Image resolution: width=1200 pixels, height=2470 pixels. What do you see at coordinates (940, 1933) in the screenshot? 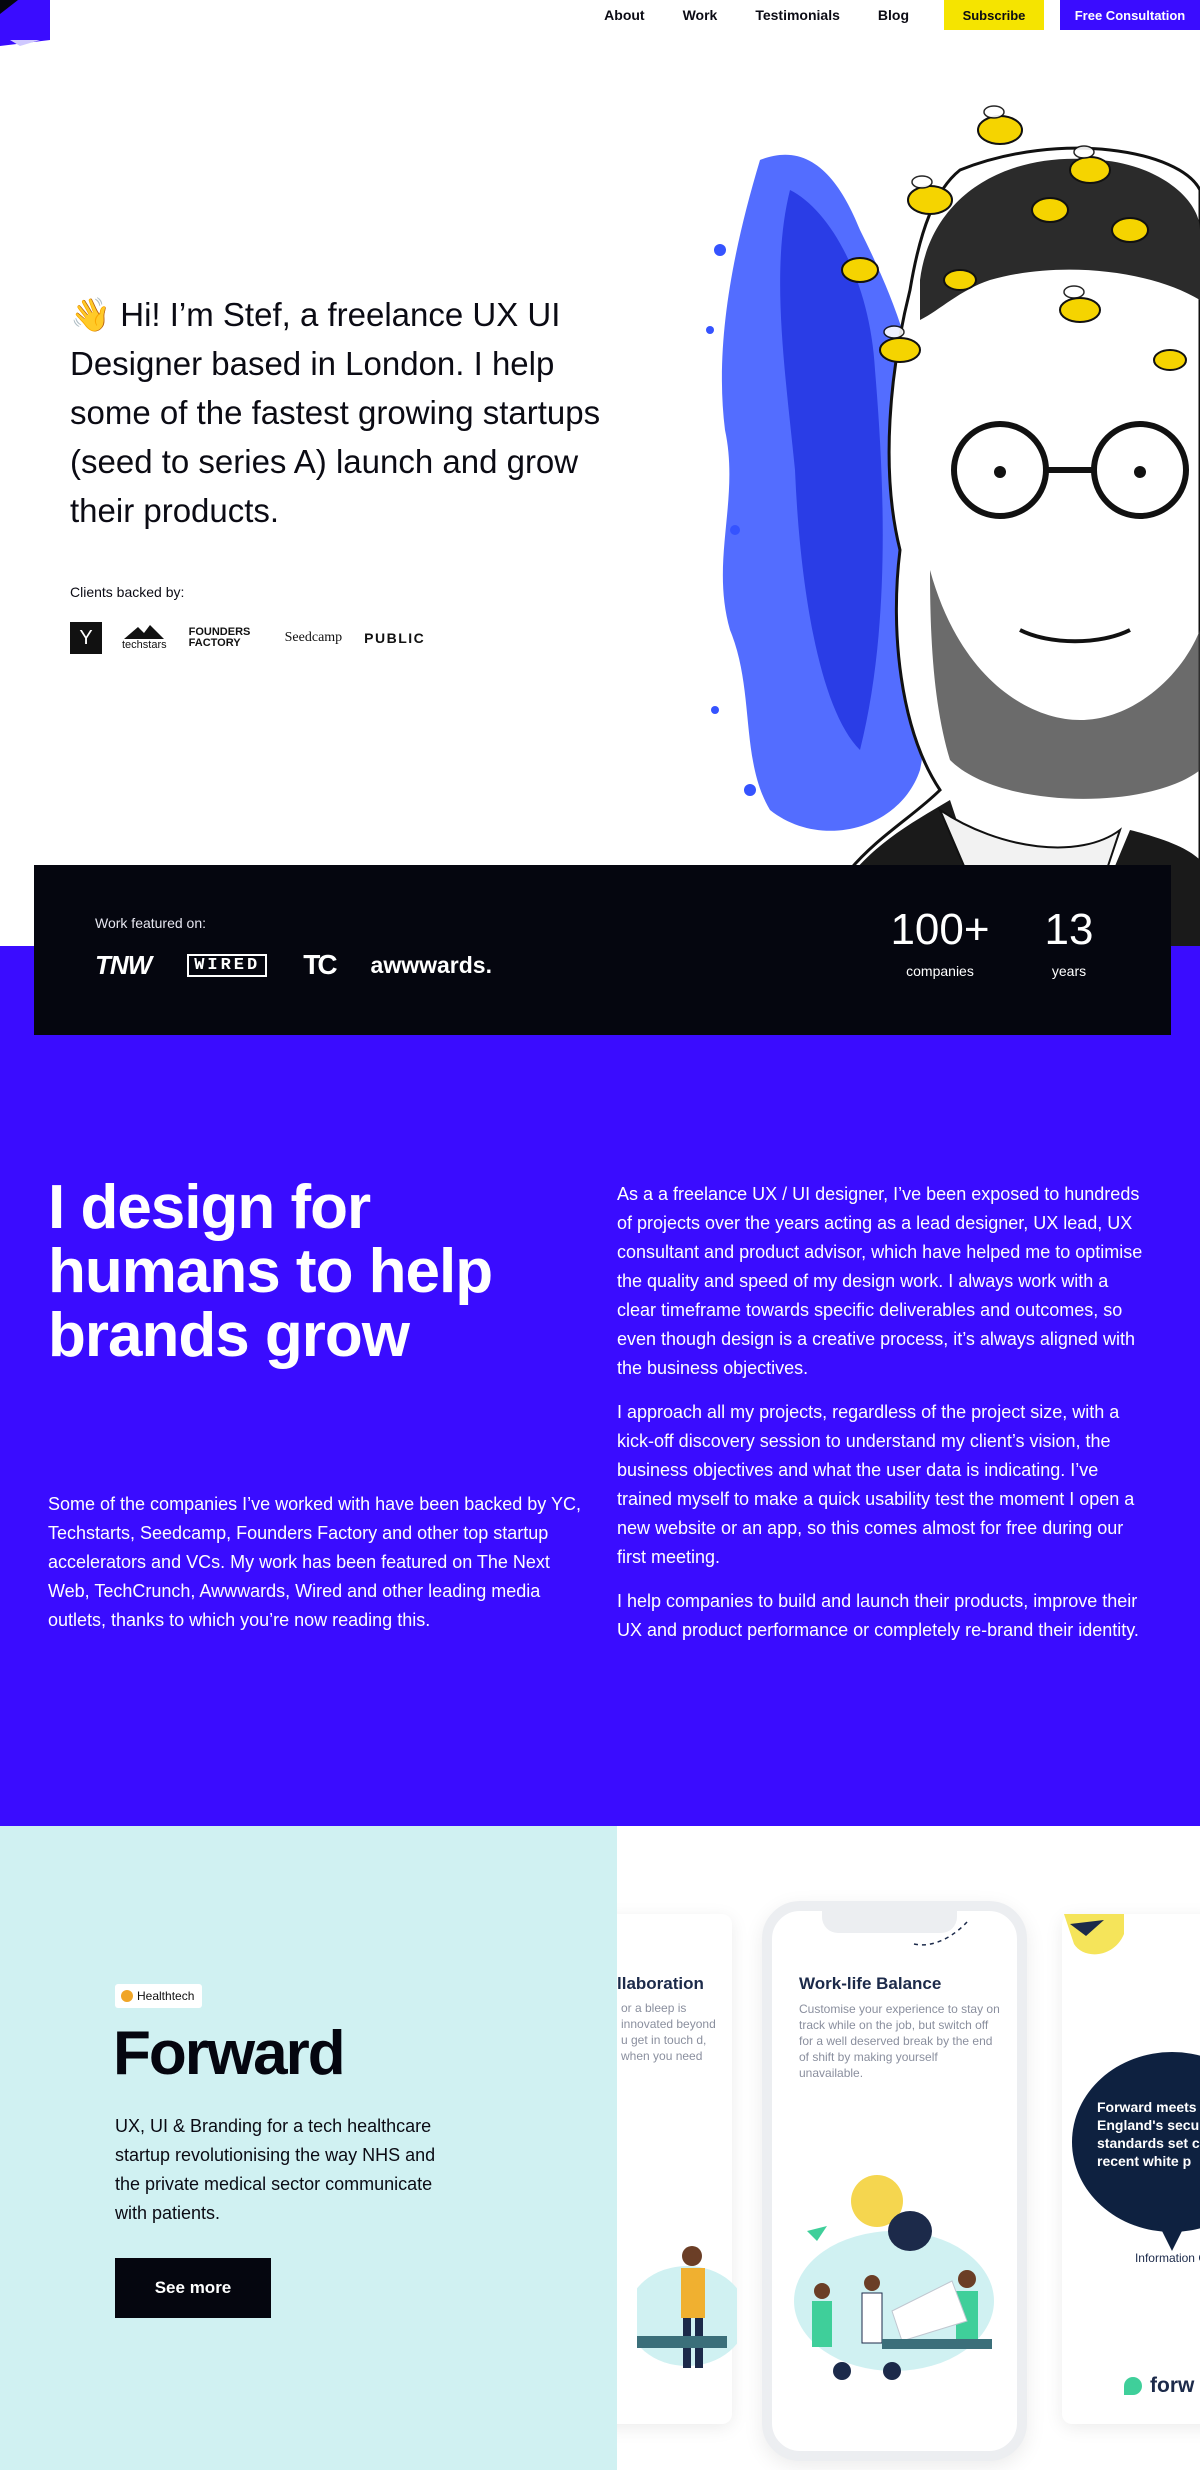
I see `dashed-path-icon` at bounding box center [940, 1933].